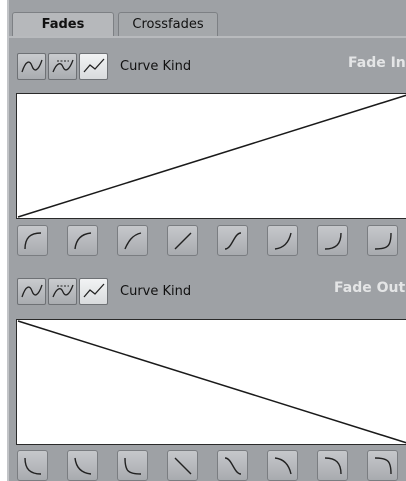  I want to click on tab-crossfades: Crossfades, so click(168, 24).